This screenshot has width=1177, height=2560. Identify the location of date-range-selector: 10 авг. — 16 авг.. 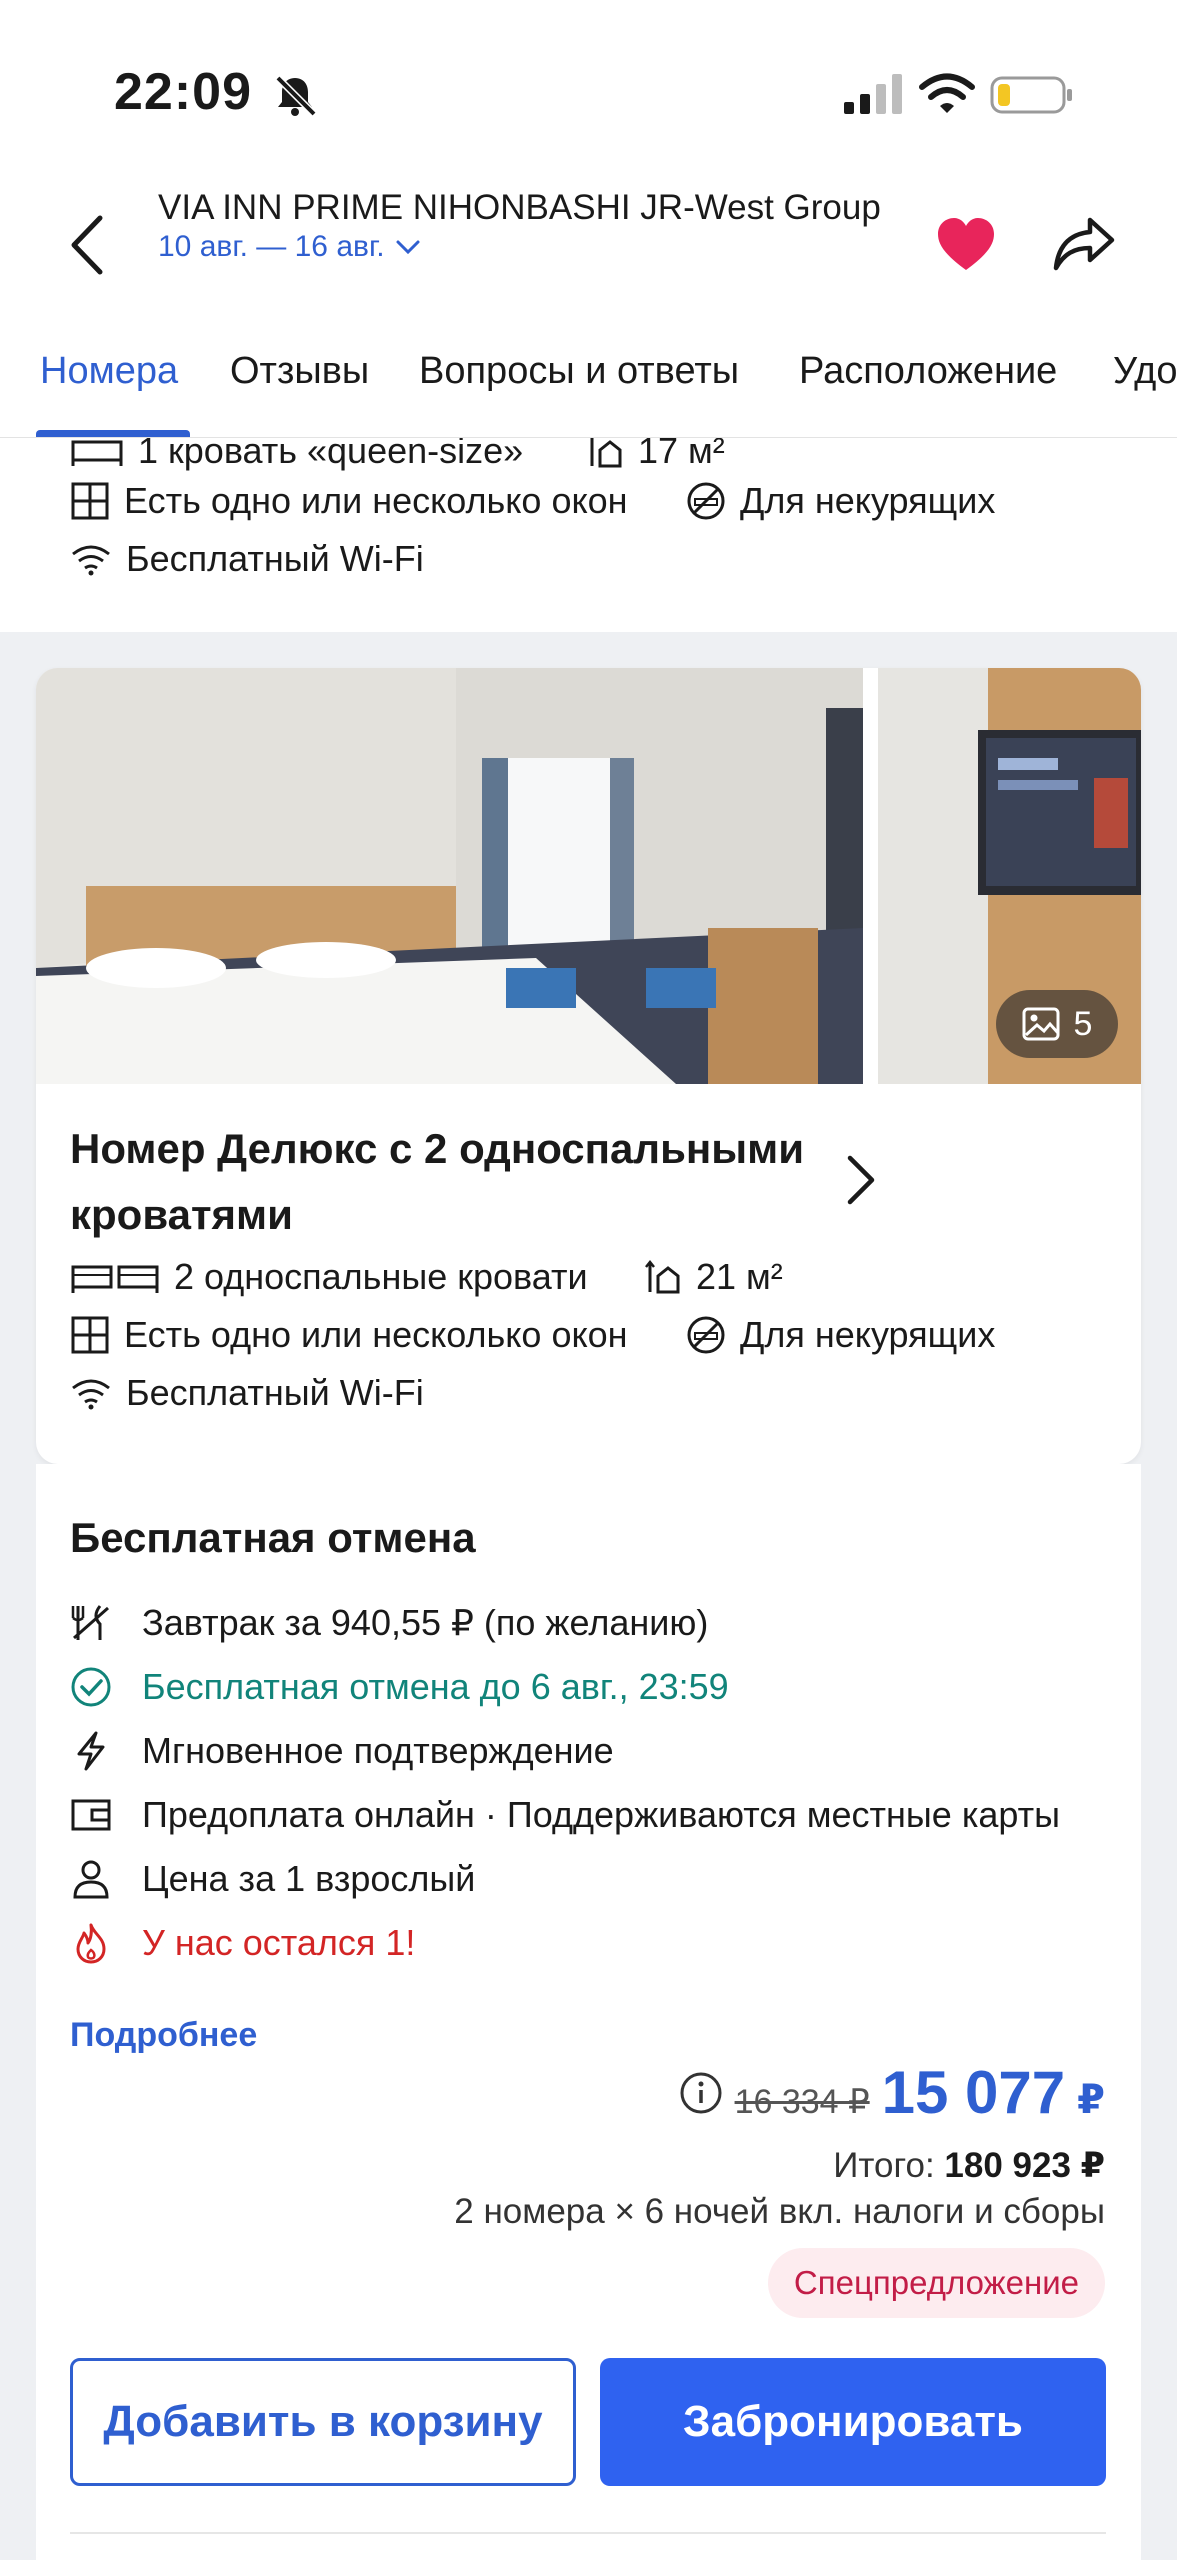
(289, 247).